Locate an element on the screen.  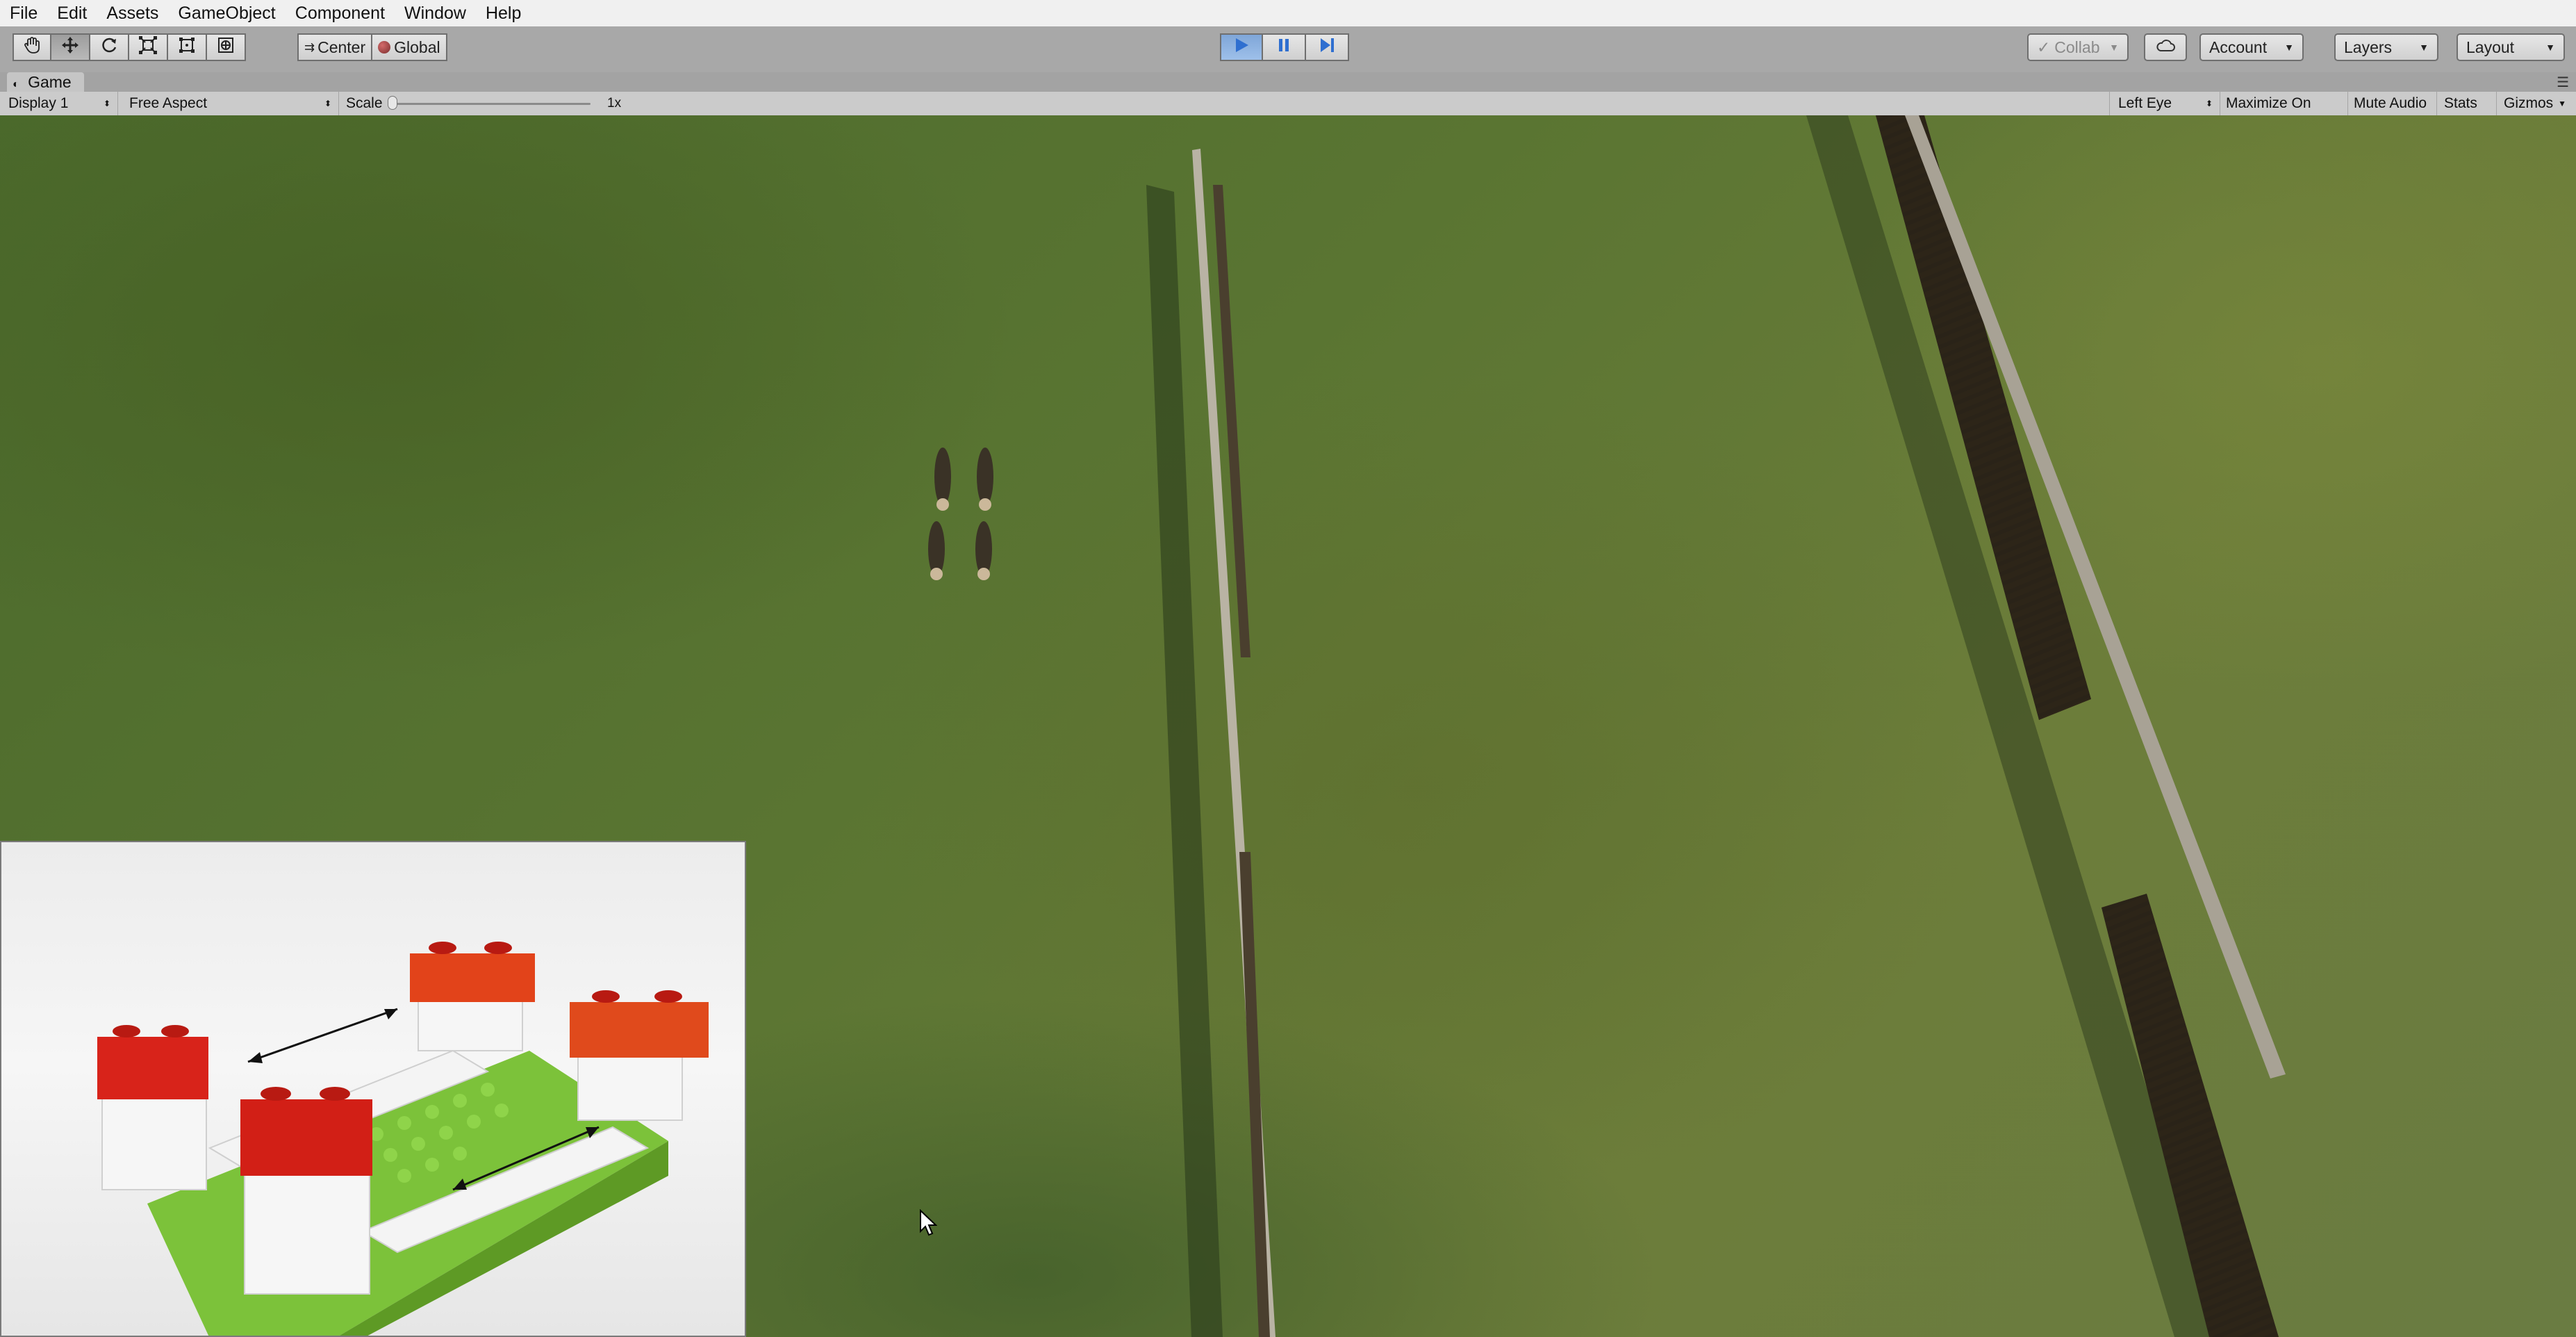
hand-tool-button is located at coordinates (32, 47).